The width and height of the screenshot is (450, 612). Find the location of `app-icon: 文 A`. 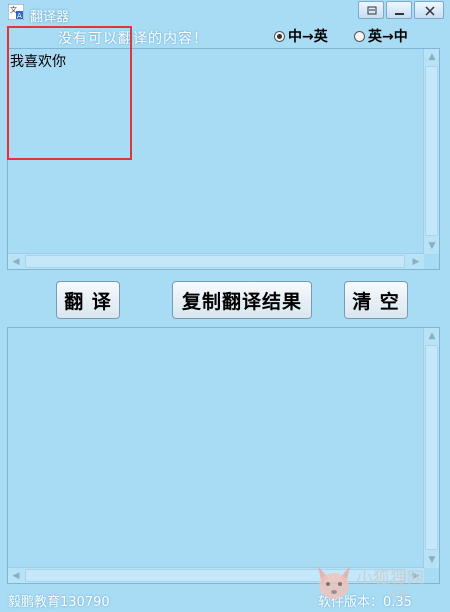

app-icon: 文 A is located at coordinates (16, 12).